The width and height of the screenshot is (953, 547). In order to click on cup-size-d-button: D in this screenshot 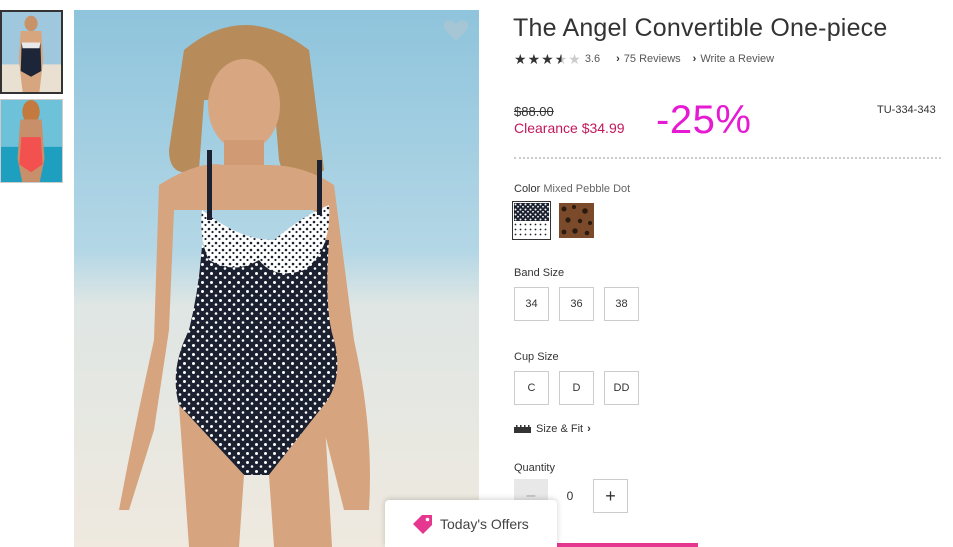, I will do `click(576, 388)`.